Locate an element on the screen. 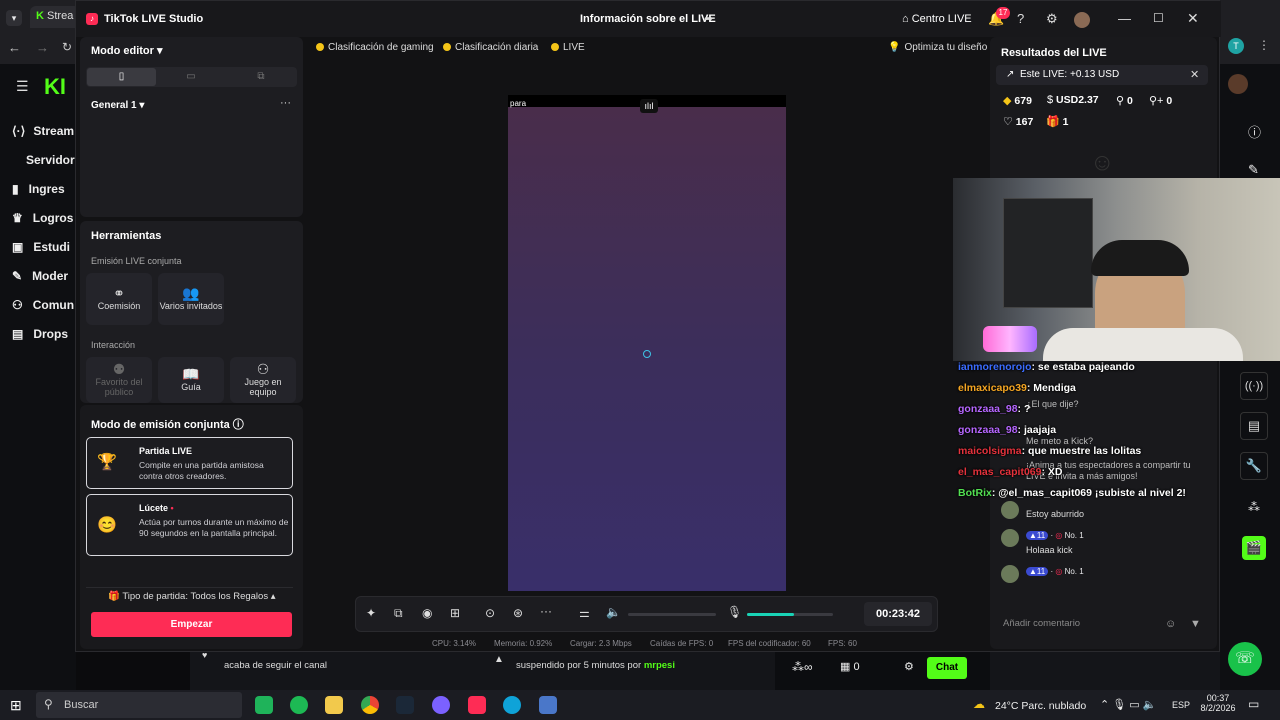 Image resolution: width=1280 pixels, height=720 pixels. steam-icon is located at coordinates (405, 705).